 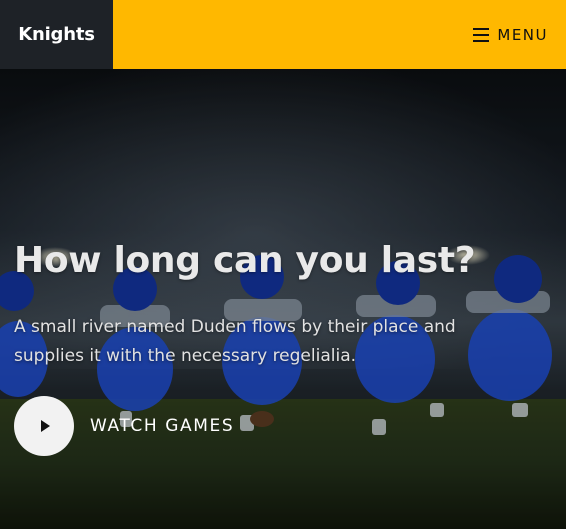 What do you see at coordinates (339, 34) in the screenshot?
I see `nav-bar: MENU` at bounding box center [339, 34].